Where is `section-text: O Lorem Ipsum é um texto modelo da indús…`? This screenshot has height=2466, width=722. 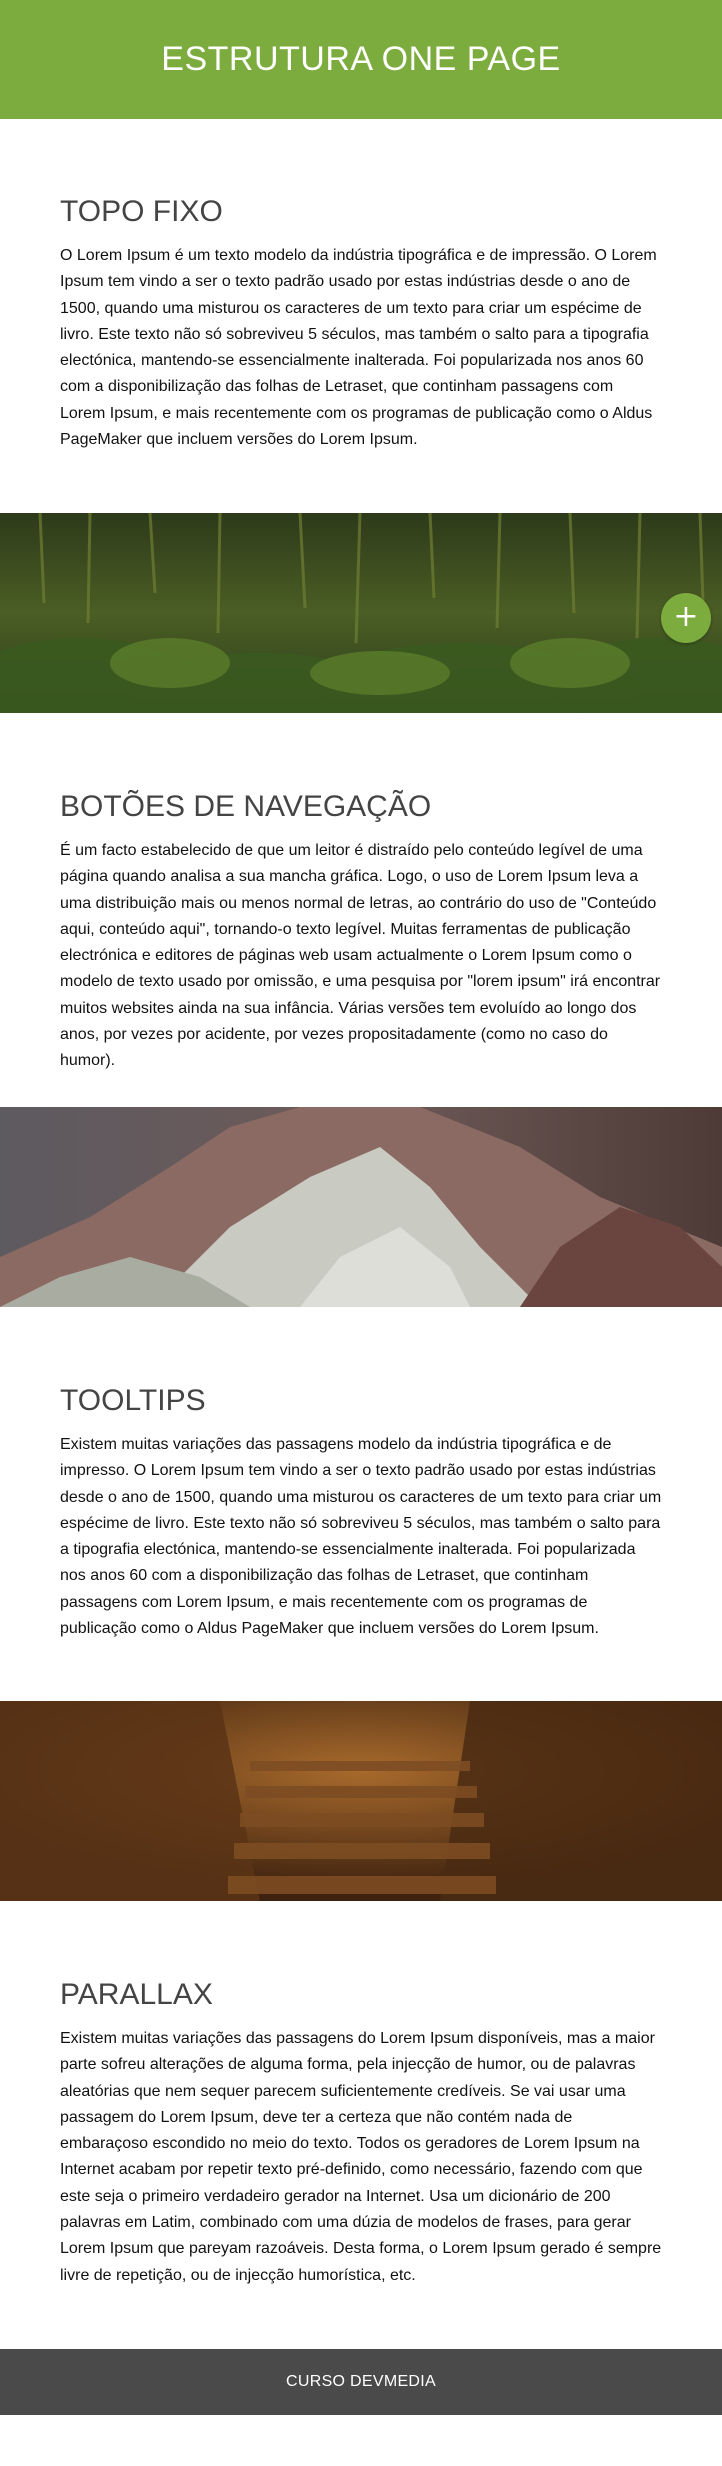 section-text: O Lorem Ipsum é um texto modelo da indús… is located at coordinates (358, 348).